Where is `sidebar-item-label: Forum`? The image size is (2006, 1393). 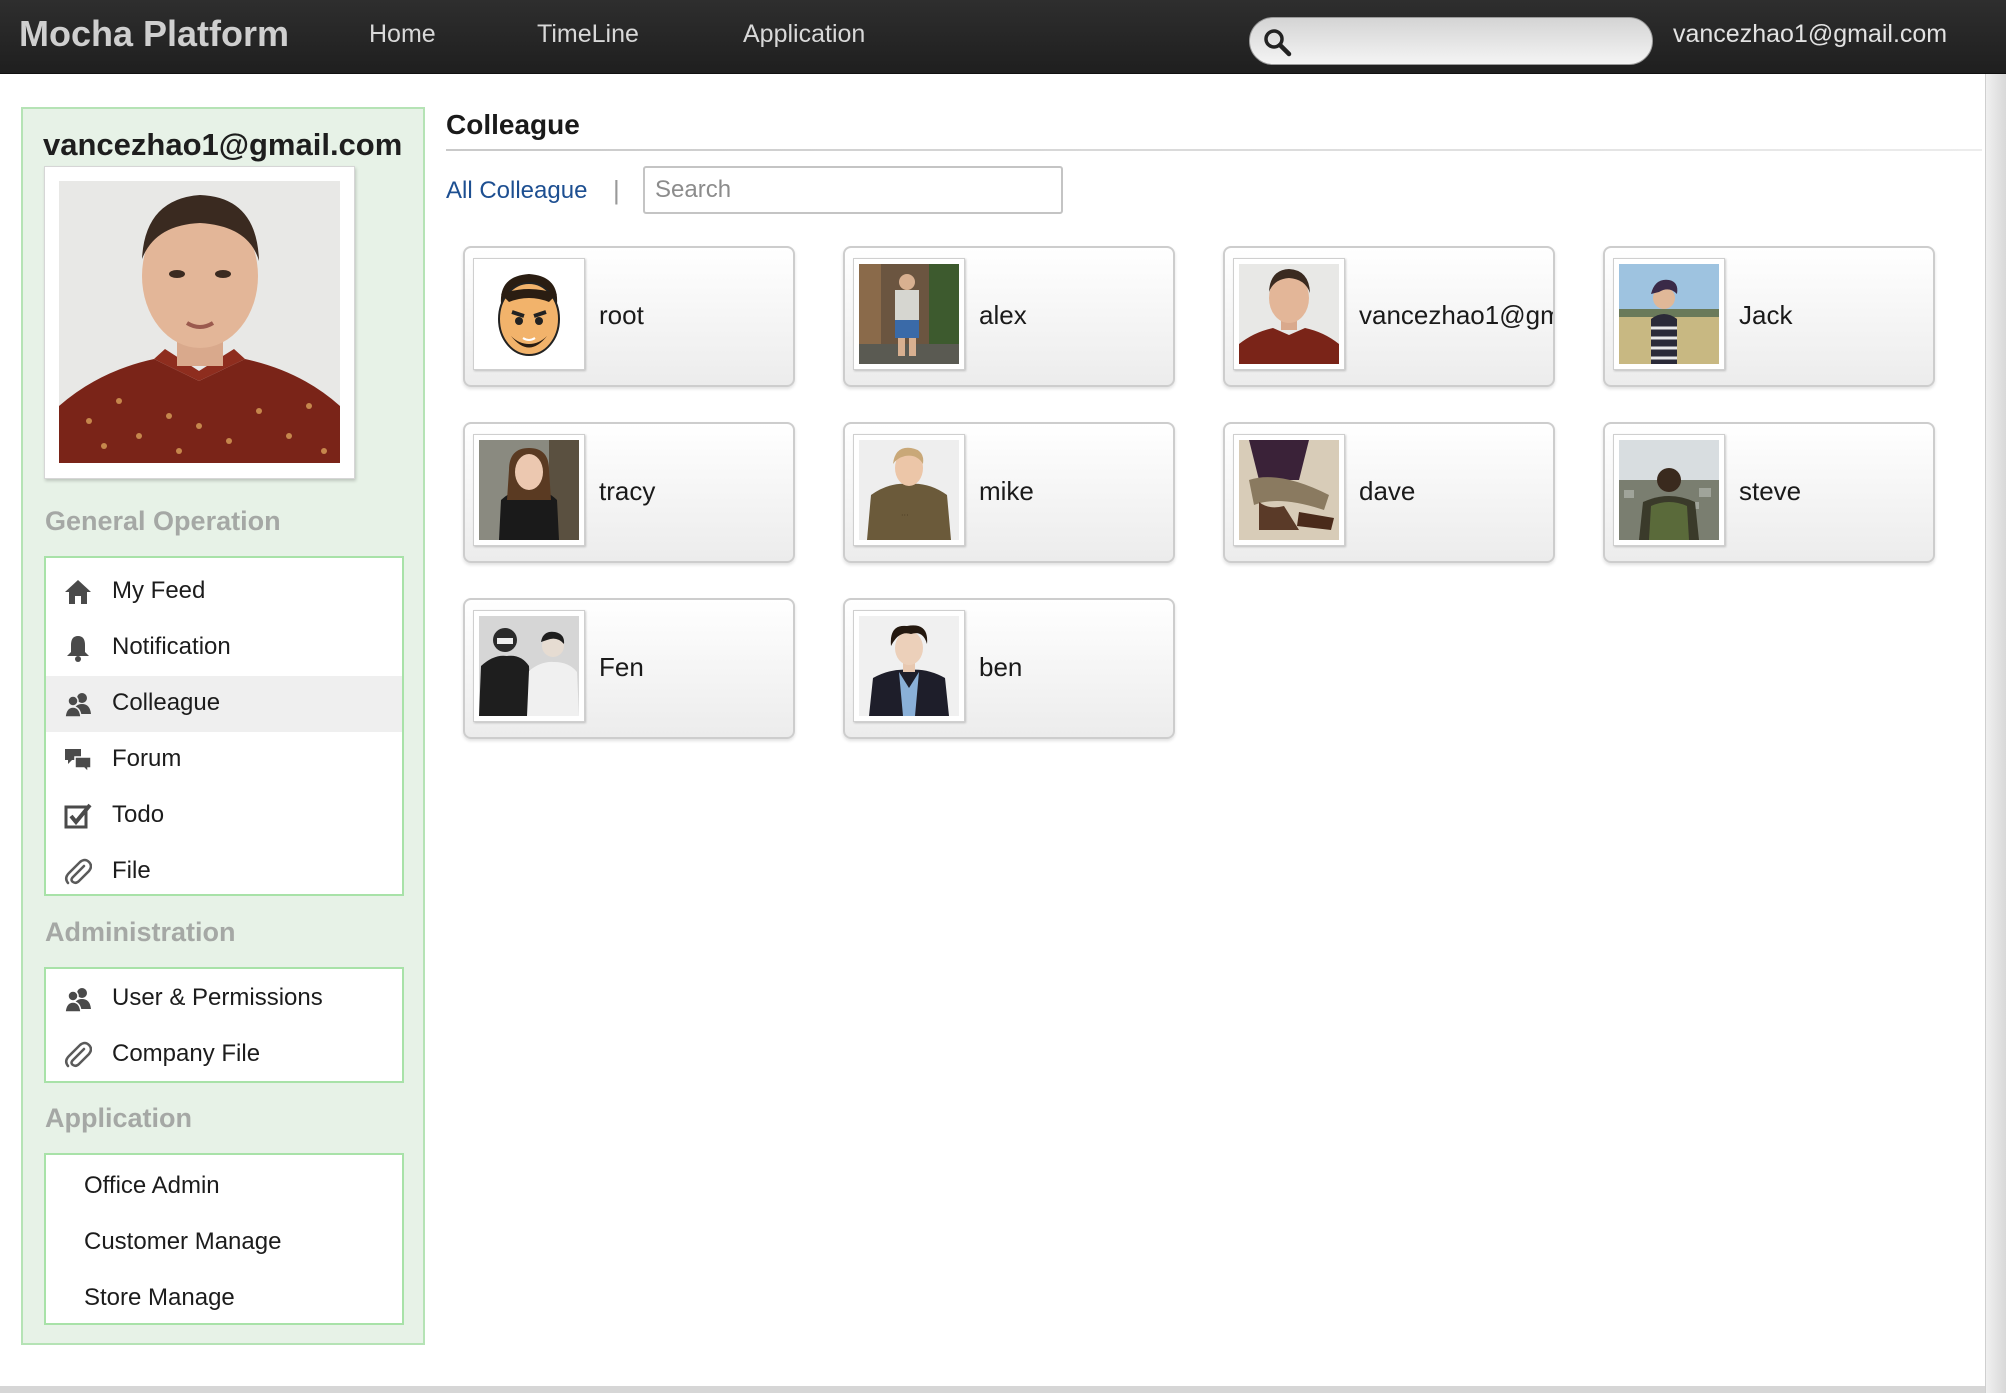 sidebar-item-label: Forum is located at coordinates (147, 758).